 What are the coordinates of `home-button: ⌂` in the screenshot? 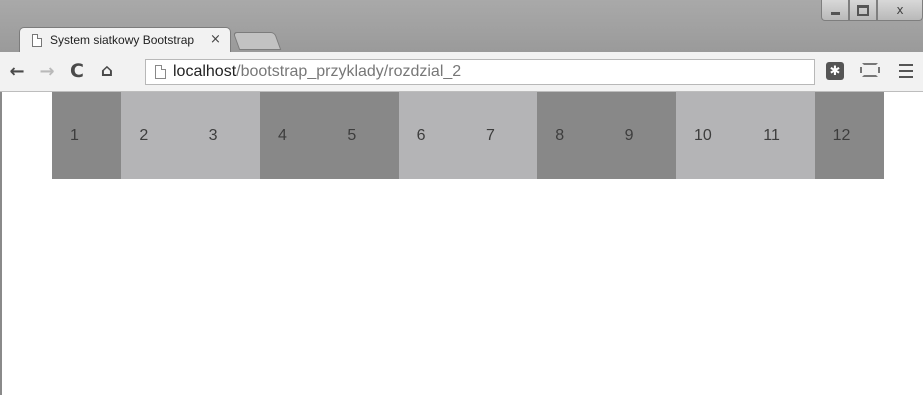 It's located at (107, 71).